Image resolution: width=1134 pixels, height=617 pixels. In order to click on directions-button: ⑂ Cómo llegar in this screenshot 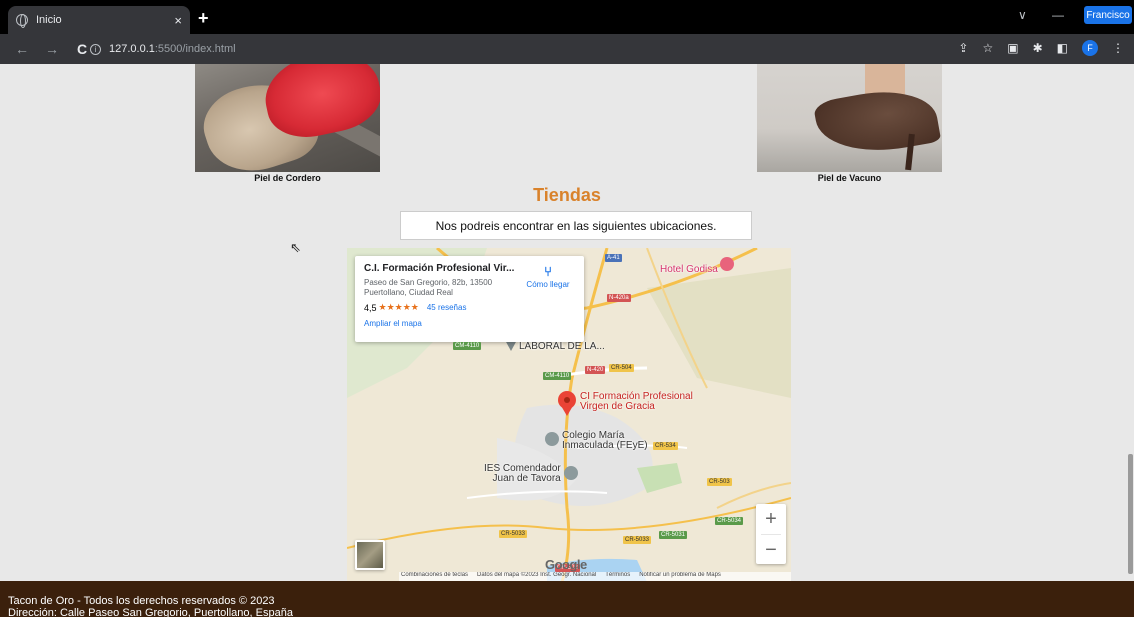, I will do `click(548, 276)`.